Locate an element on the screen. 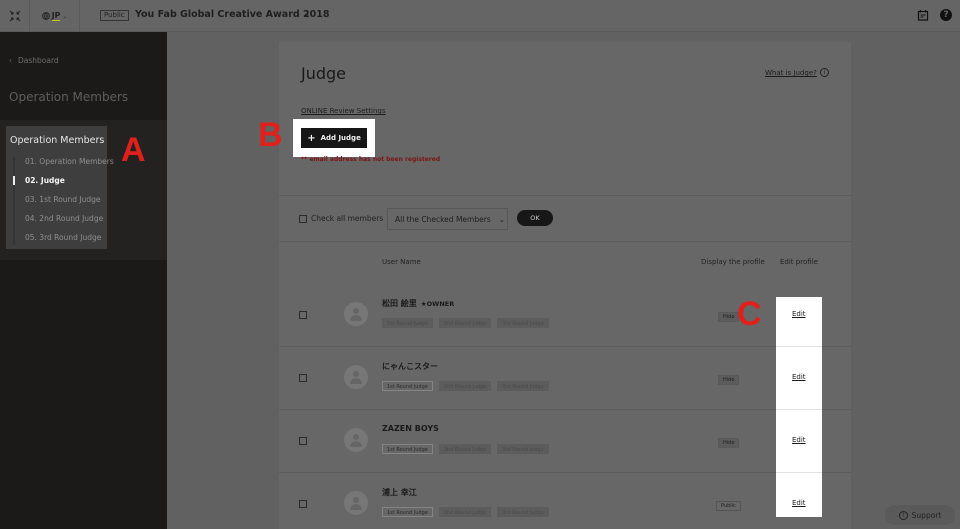  page-title: Judge is located at coordinates (324, 73).